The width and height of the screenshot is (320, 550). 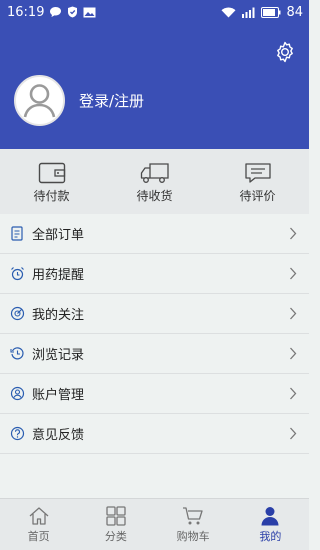 What do you see at coordinates (270, 536) in the screenshot?
I see `nav-label: 我的` at bounding box center [270, 536].